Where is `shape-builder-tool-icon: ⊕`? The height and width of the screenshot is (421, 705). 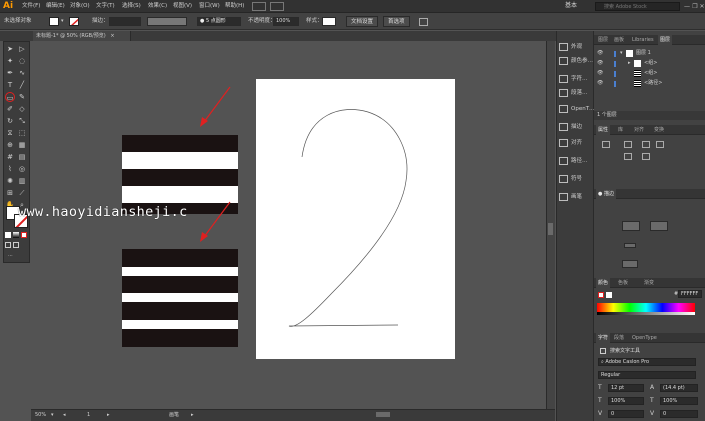 shape-builder-tool-icon: ⊕ is located at coordinates (10, 145).